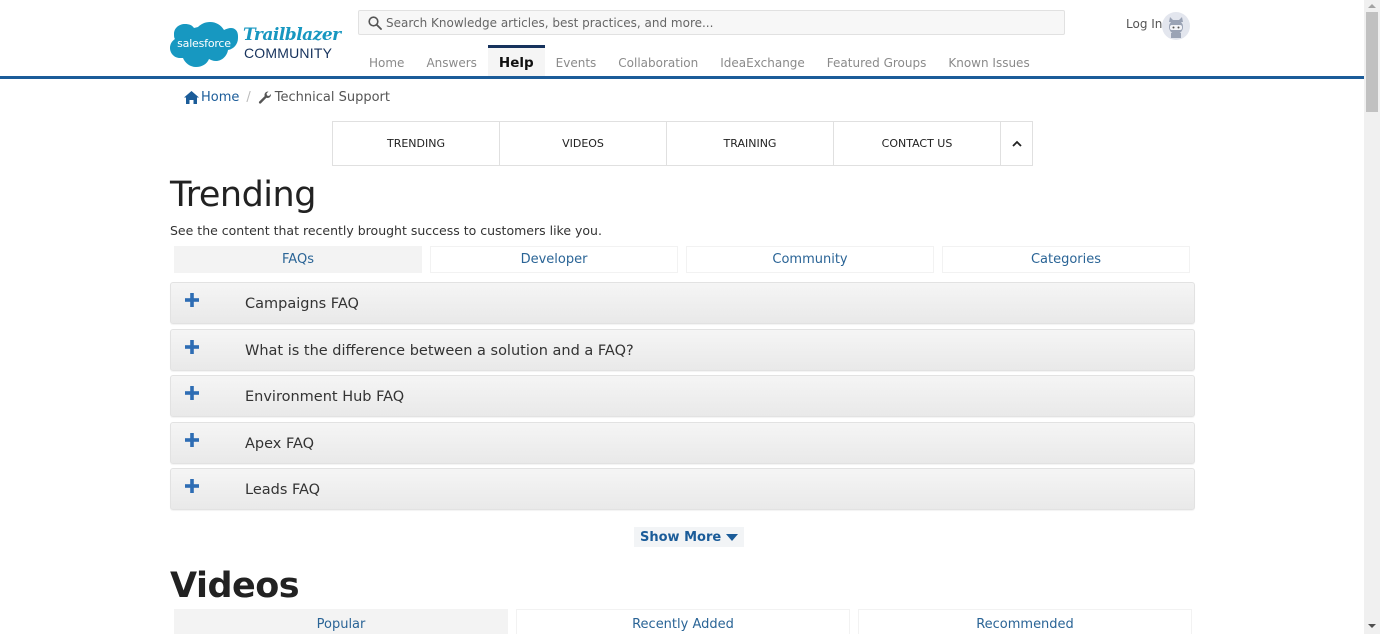 The width and height of the screenshot is (1380, 634). I want to click on faq-item: Environment Hub FAQ, so click(682, 396).